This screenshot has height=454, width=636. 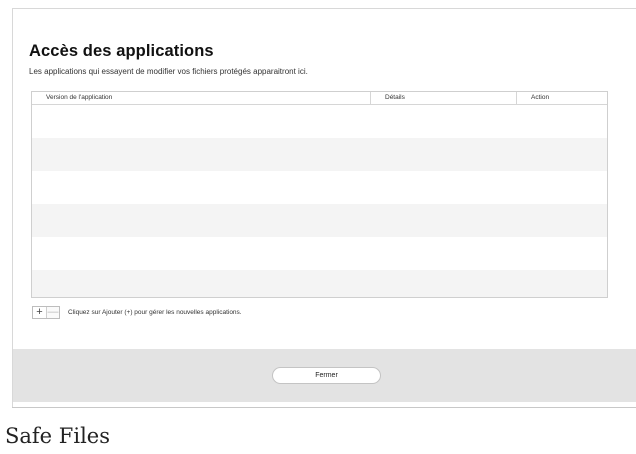 I want to click on figure-caption: Safe Files, so click(x=57, y=436).